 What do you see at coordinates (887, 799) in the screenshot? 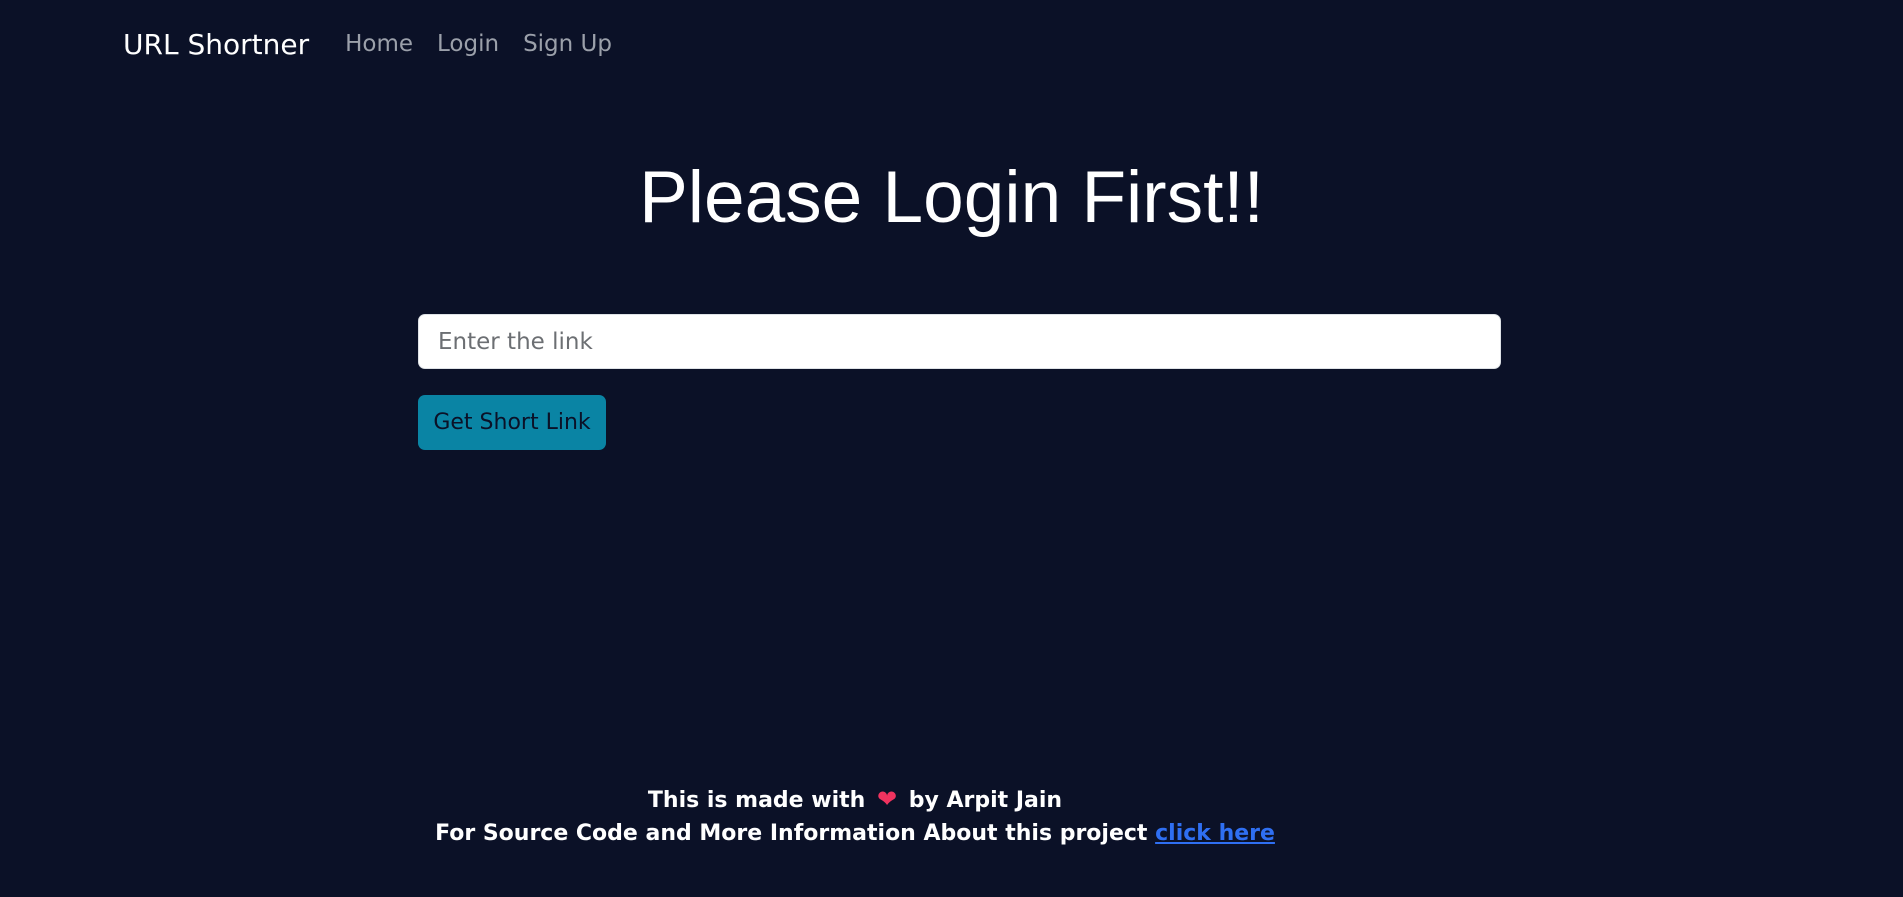
I see `heart-icon: ❤` at bounding box center [887, 799].